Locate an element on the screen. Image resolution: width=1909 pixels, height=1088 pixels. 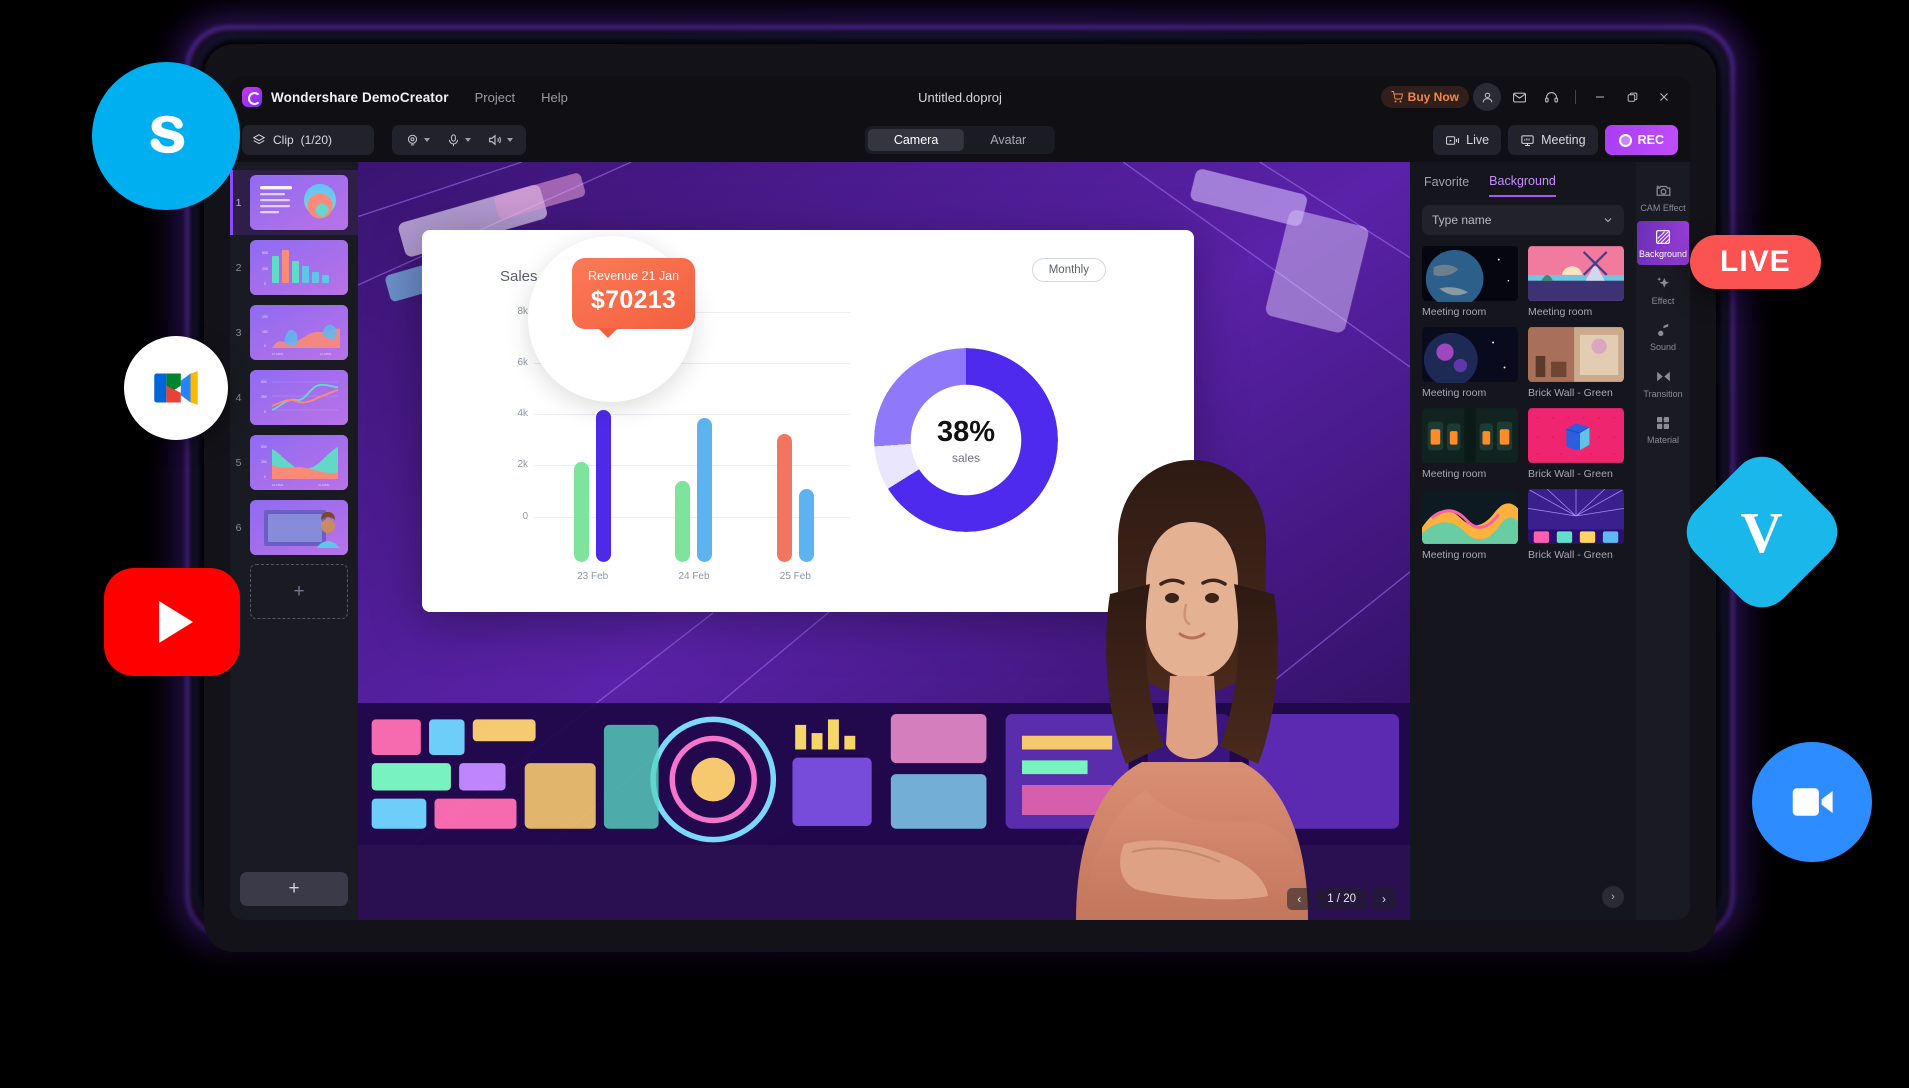
add-clip-button: + is located at coordinates (294, 889).